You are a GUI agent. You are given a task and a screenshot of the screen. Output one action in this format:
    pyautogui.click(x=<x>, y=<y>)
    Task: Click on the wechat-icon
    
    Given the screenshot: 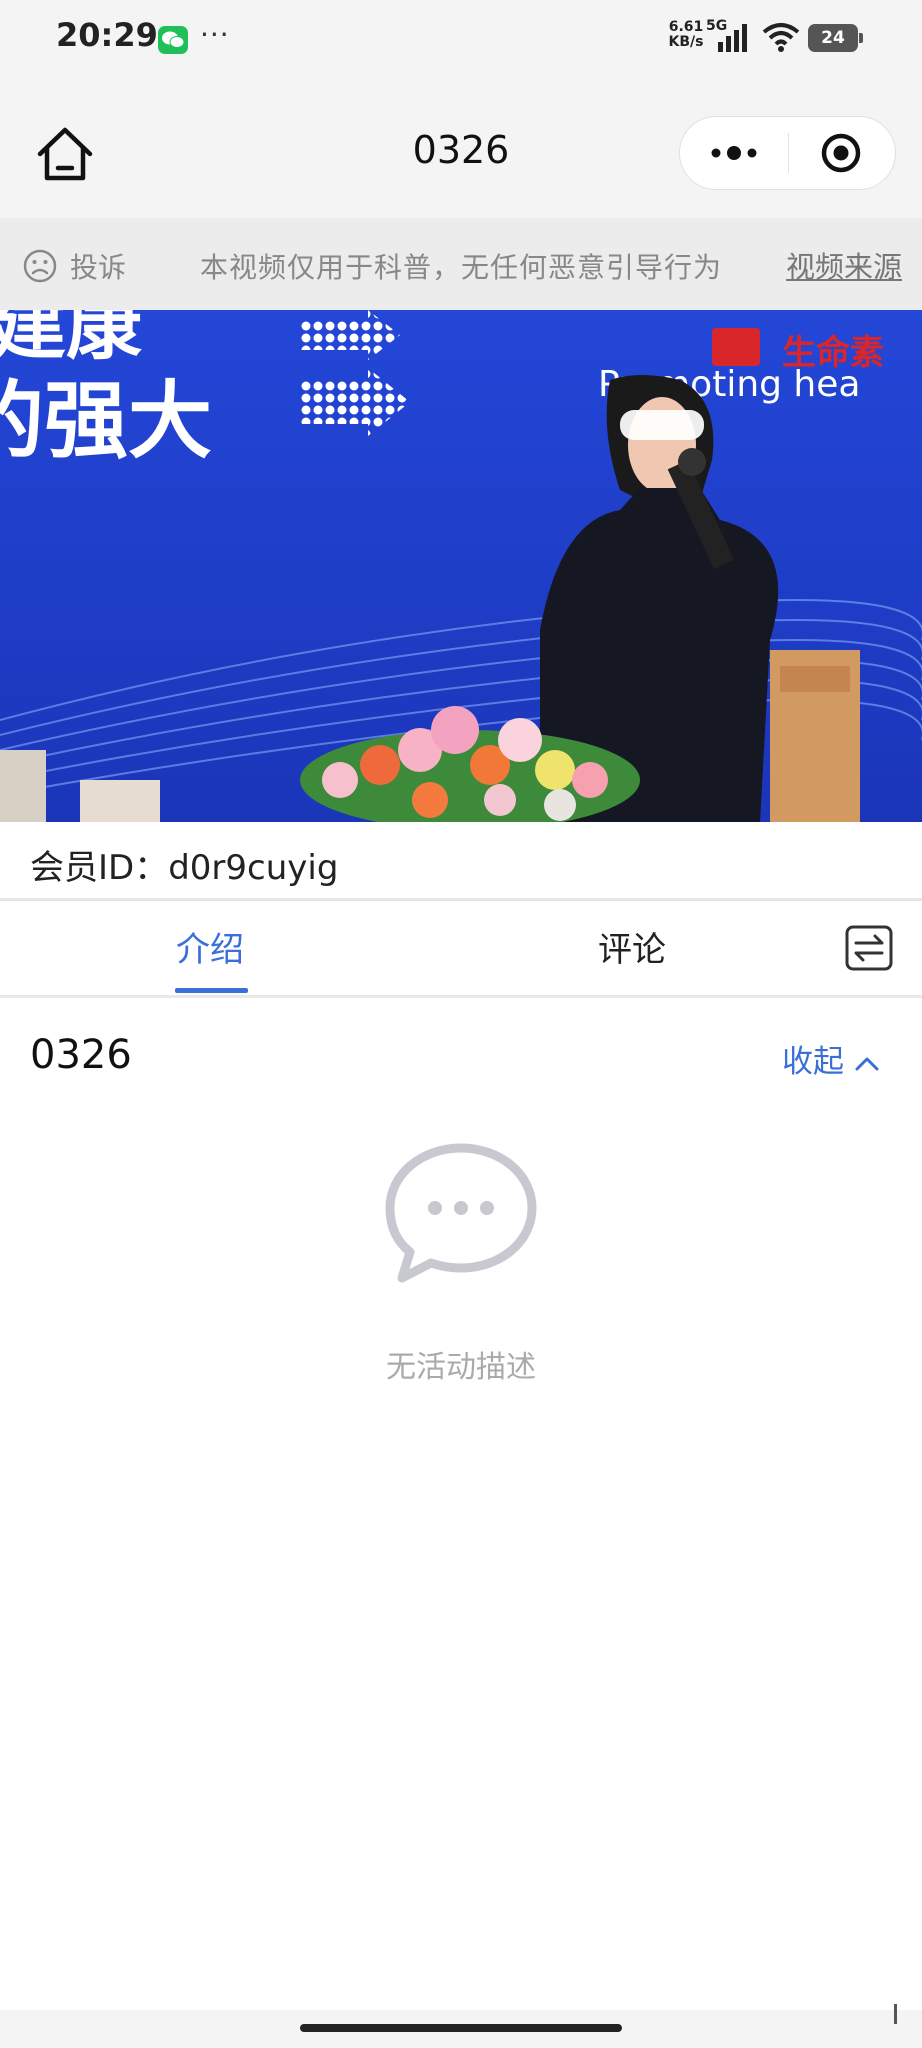 What is the action you would take?
    pyautogui.click(x=173, y=40)
    